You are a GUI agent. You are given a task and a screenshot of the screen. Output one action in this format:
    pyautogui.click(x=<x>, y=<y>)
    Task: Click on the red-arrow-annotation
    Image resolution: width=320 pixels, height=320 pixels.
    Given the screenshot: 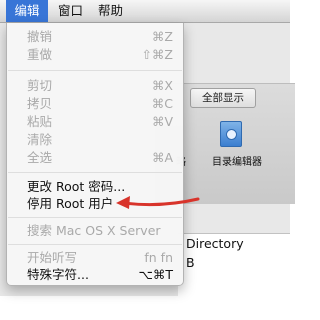 What is the action you would take?
    pyautogui.click(x=158, y=202)
    